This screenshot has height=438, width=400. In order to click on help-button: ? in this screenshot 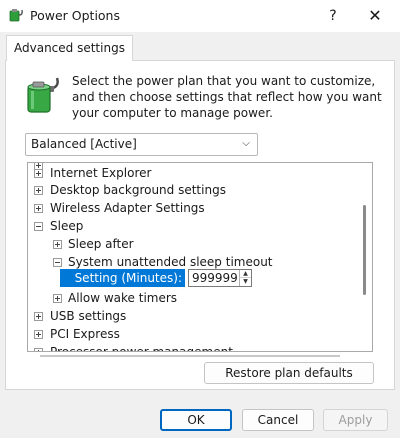, I will do `click(333, 16)`.